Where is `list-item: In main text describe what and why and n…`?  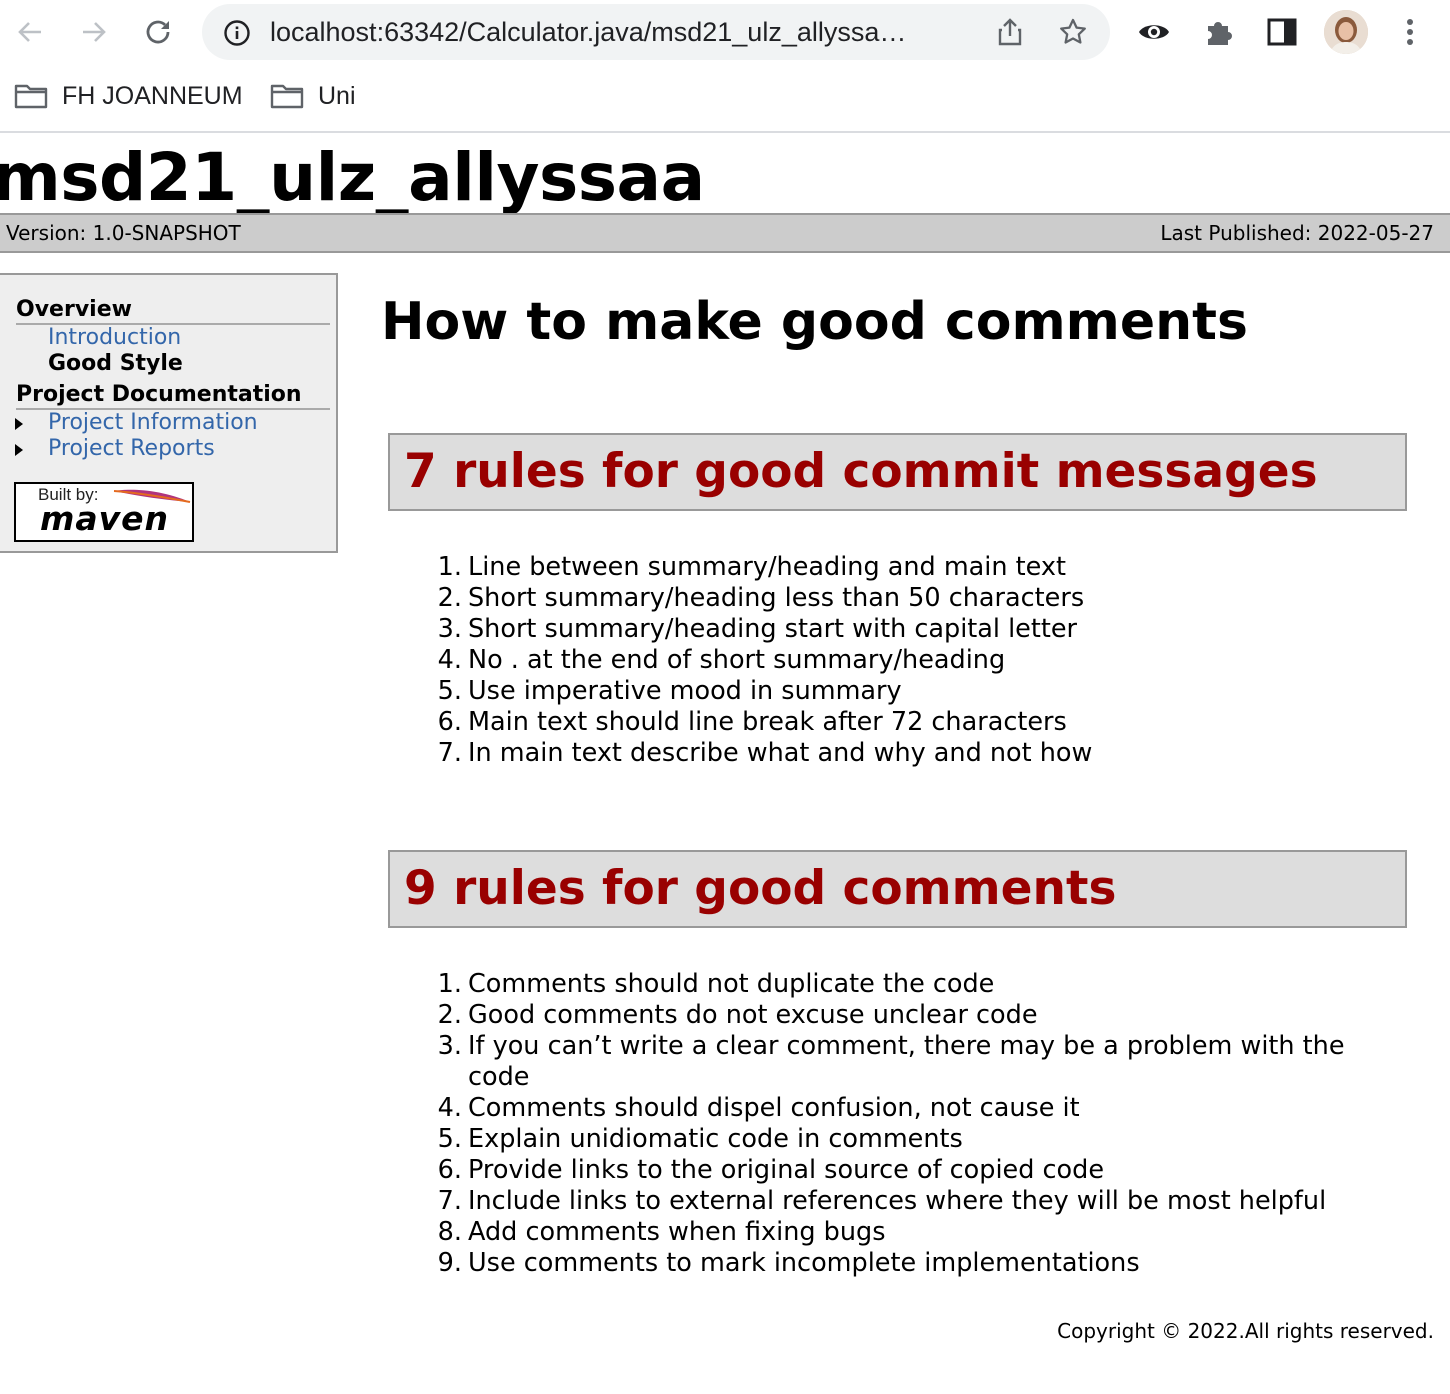 list-item: In main text describe what and why and n… is located at coordinates (762, 753).